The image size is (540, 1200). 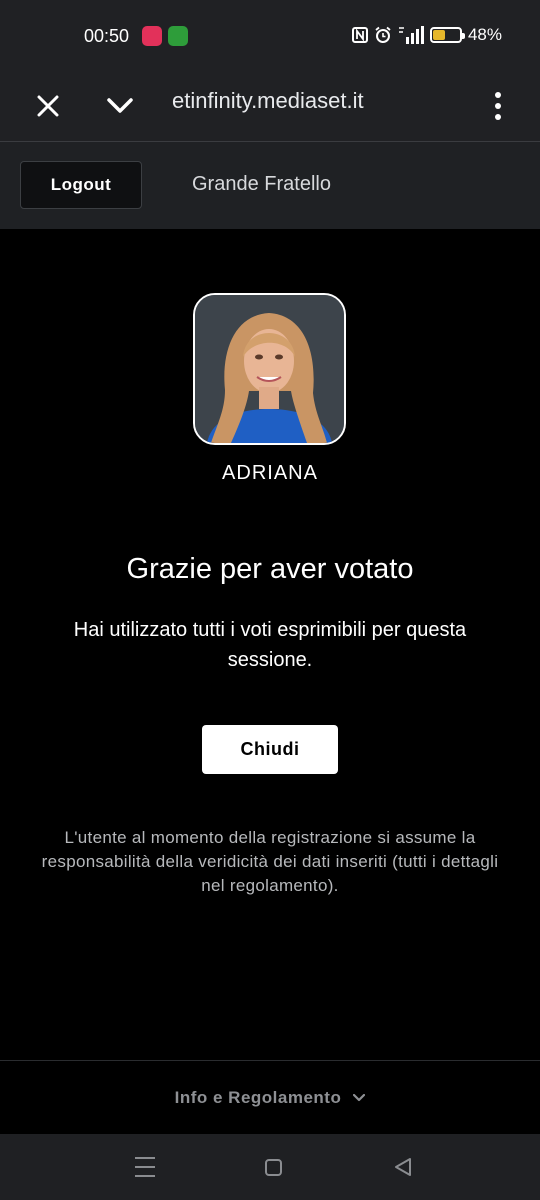 I want to click on close-tab-button, so click(x=48, y=106).